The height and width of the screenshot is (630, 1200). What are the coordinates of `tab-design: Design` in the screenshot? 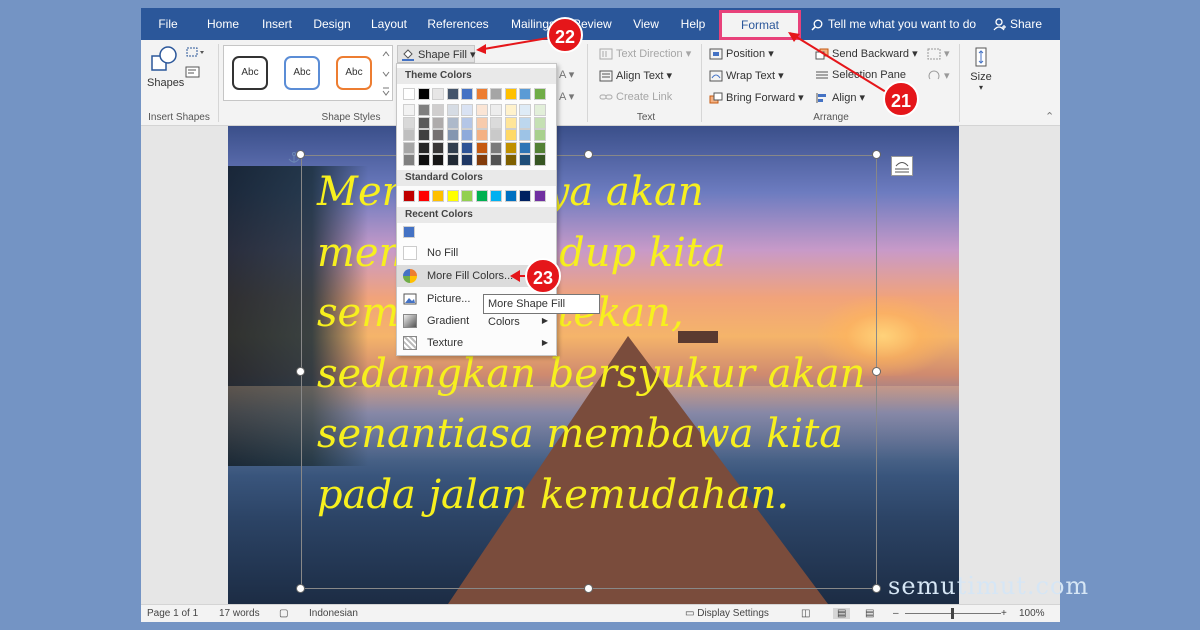 It's located at (332, 24).